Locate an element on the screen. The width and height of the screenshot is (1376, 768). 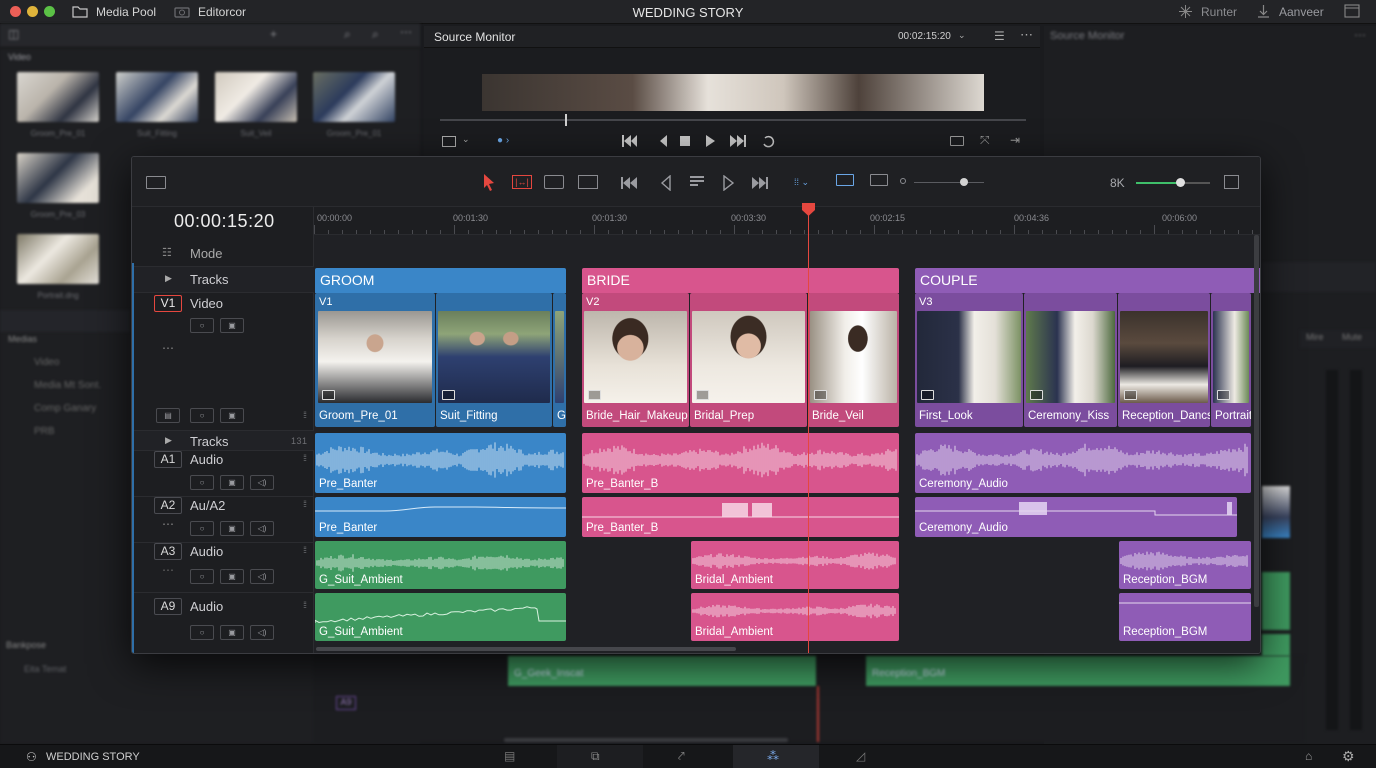
video-clip: Suit_Fitting is located at coordinates (494, 360).